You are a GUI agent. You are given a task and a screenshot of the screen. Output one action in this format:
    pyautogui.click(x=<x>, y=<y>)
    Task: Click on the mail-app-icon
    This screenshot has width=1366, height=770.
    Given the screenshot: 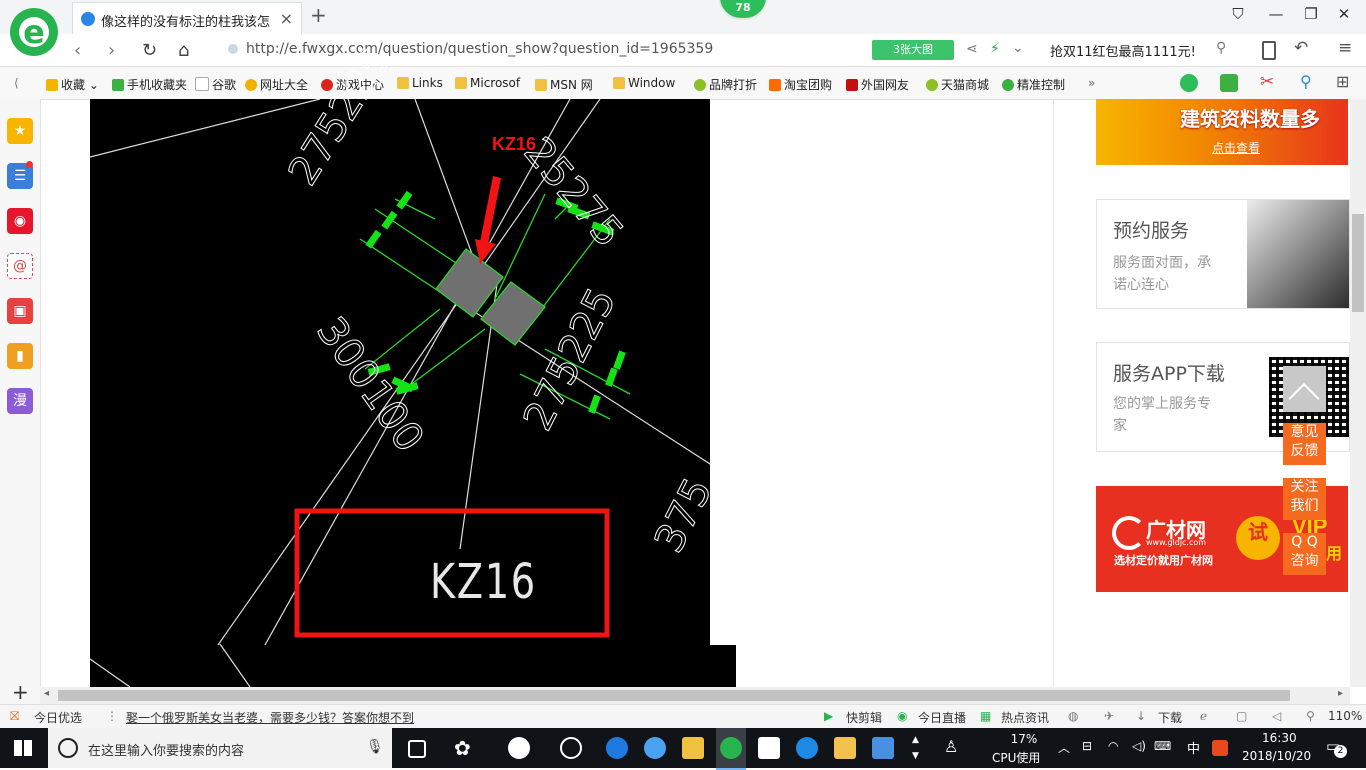 What is the action you would take?
    pyautogui.click(x=769, y=748)
    